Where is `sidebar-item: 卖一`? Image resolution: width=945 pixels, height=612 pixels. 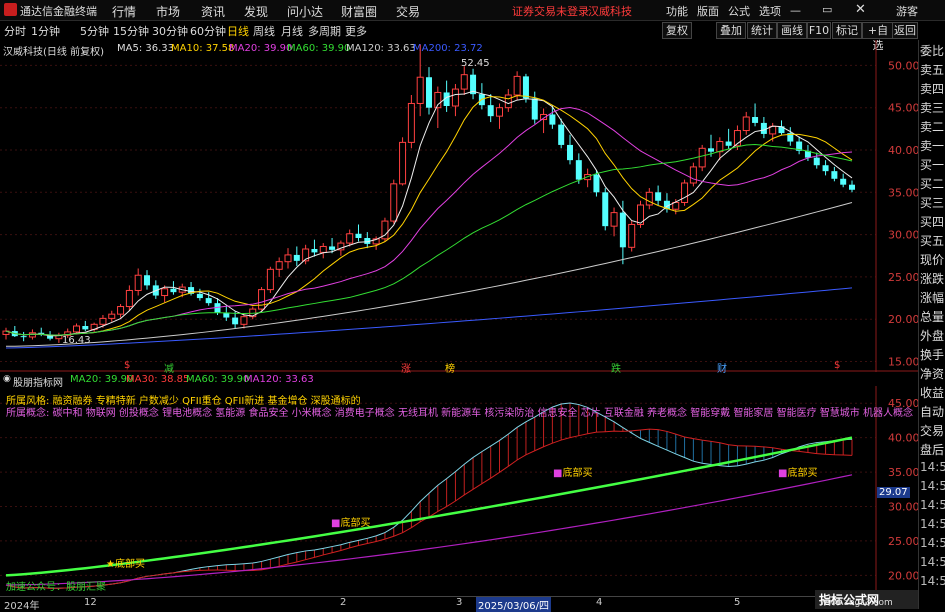 sidebar-item: 卖一 is located at coordinates (932, 145).